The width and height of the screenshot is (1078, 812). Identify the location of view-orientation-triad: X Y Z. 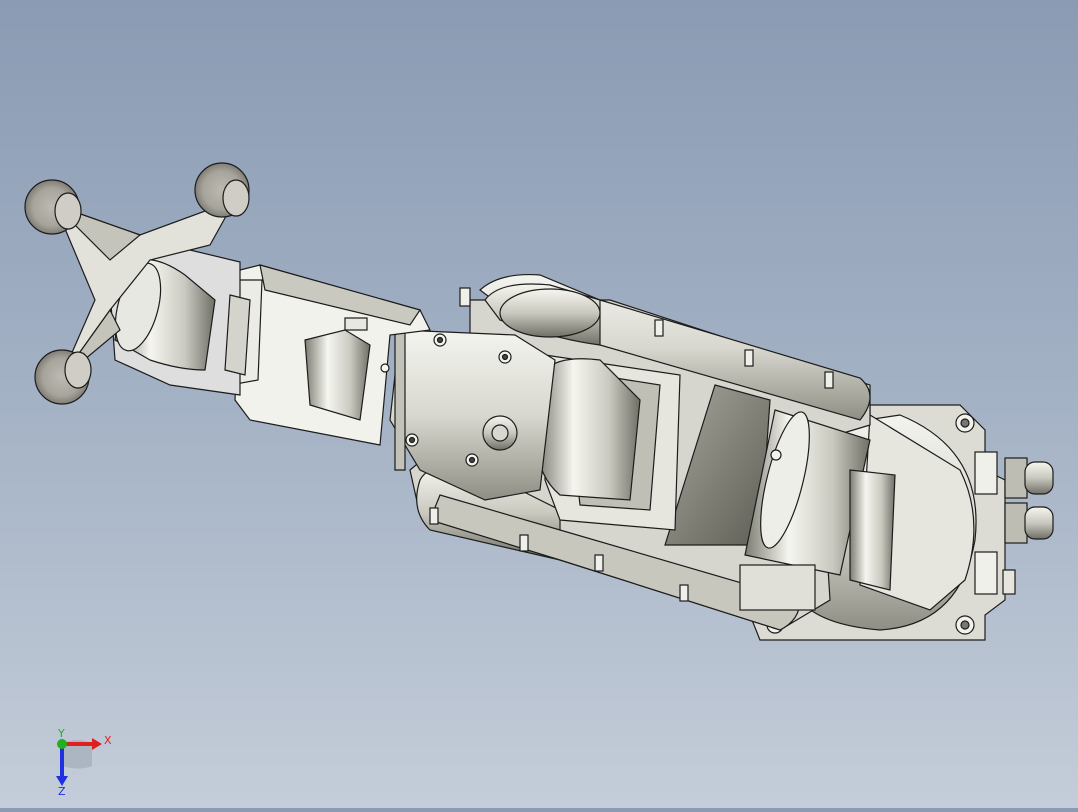
(80, 762).